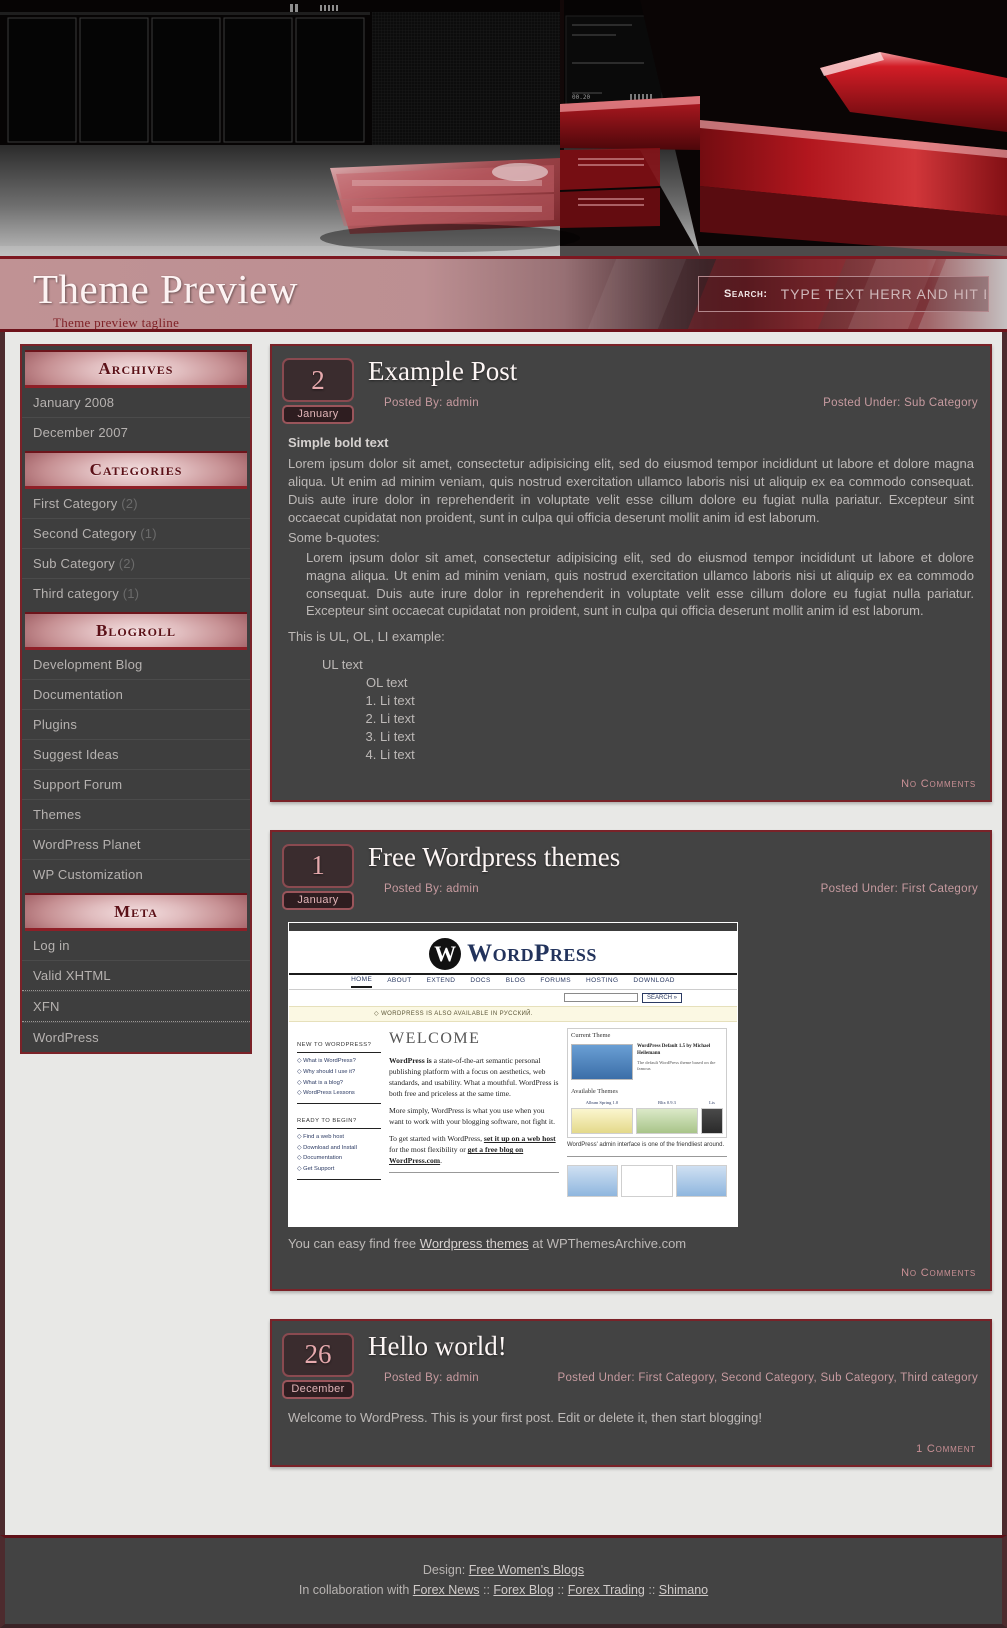  Describe the element at coordinates (515, 981) in the screenshot. I see `wp-nav-blog: BLOG` at that location.